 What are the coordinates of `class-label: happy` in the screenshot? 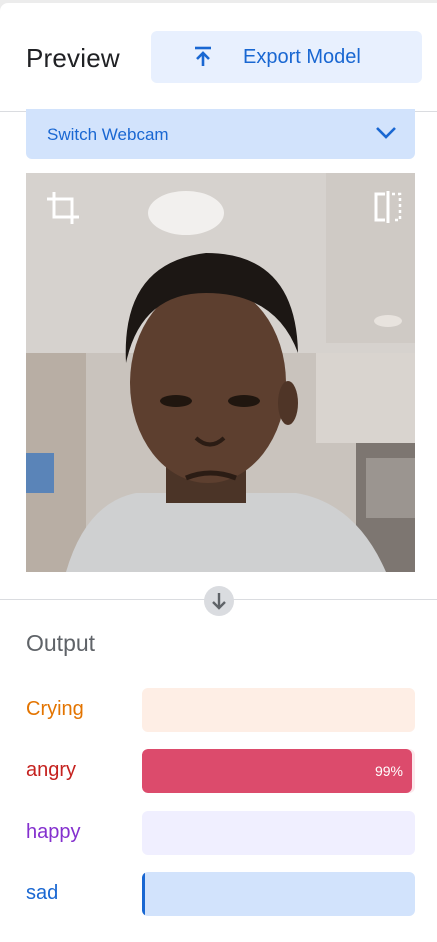 It's located at (53, 832).